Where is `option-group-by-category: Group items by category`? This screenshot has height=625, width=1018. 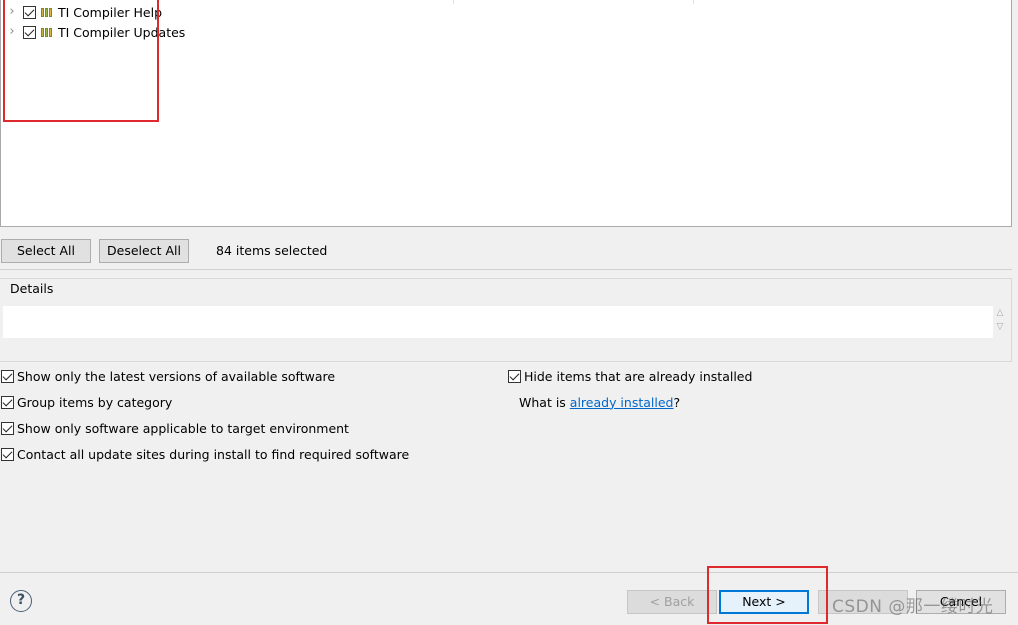
option-group-by-category: Group items by category is located at coordinates (86, 402).